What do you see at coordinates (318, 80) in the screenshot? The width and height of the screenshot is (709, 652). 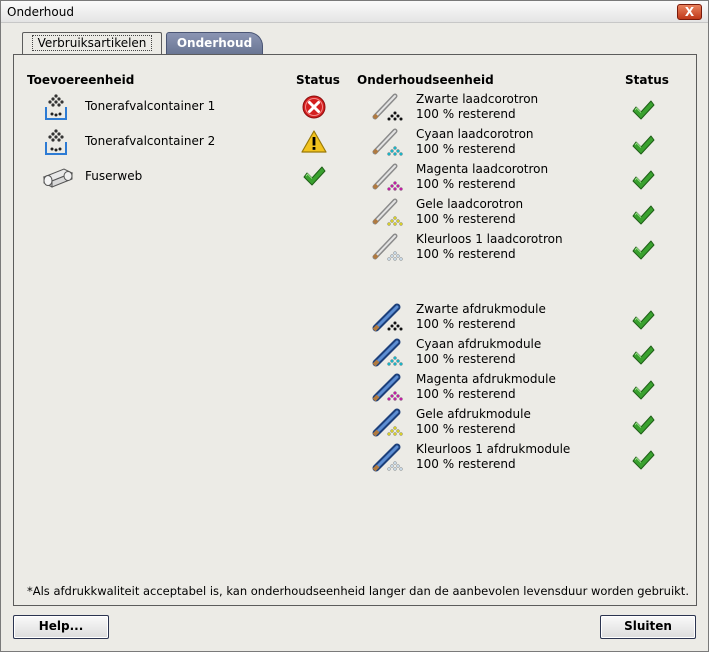 I see `left-status-header: Status` at bounding box center [318, 80].